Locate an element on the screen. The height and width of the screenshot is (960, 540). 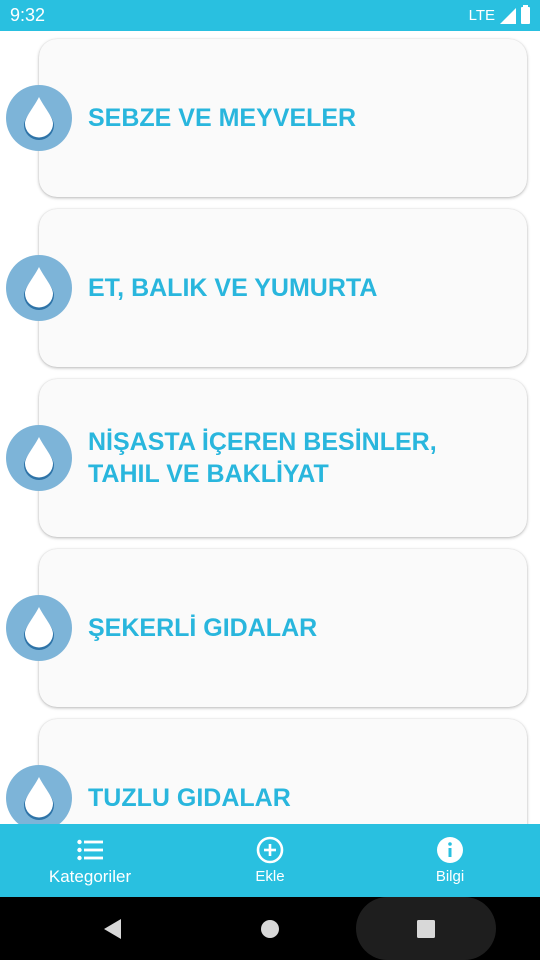
recents-button is located at coordinates (426, 928).